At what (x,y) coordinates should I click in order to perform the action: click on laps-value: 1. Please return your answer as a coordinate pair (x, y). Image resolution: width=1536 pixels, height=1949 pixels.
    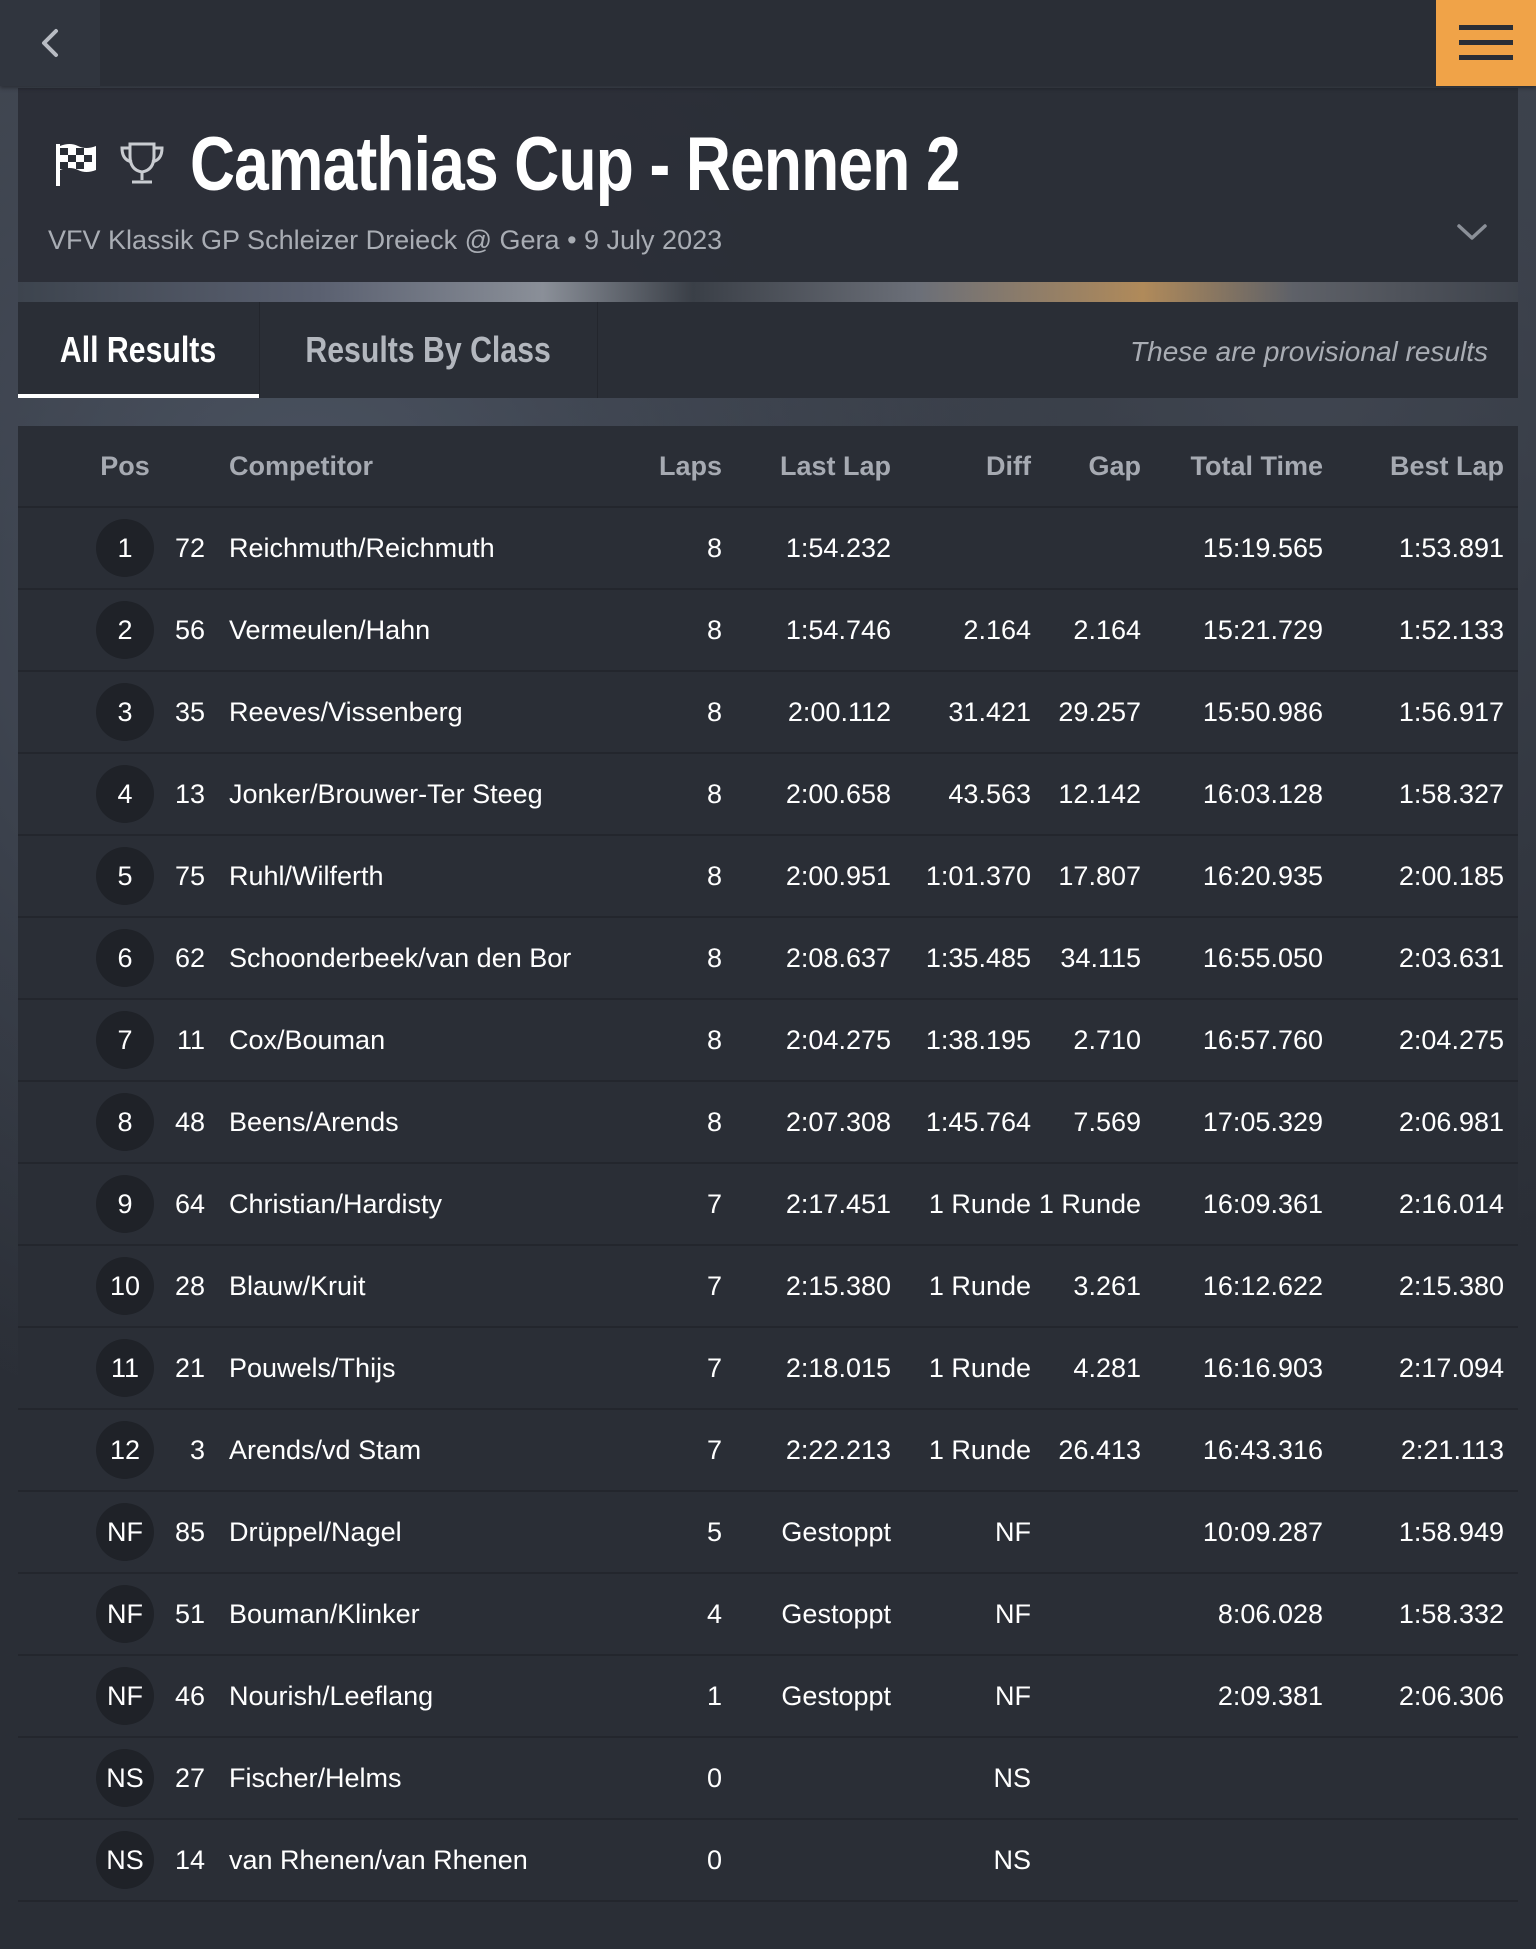
    Looking at the image, I should click on (714, 1695).